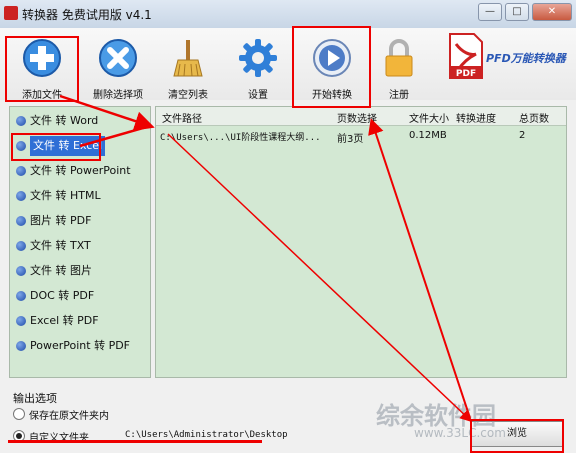  I want to click on arrow-list-to-excel, so click(115, 136).